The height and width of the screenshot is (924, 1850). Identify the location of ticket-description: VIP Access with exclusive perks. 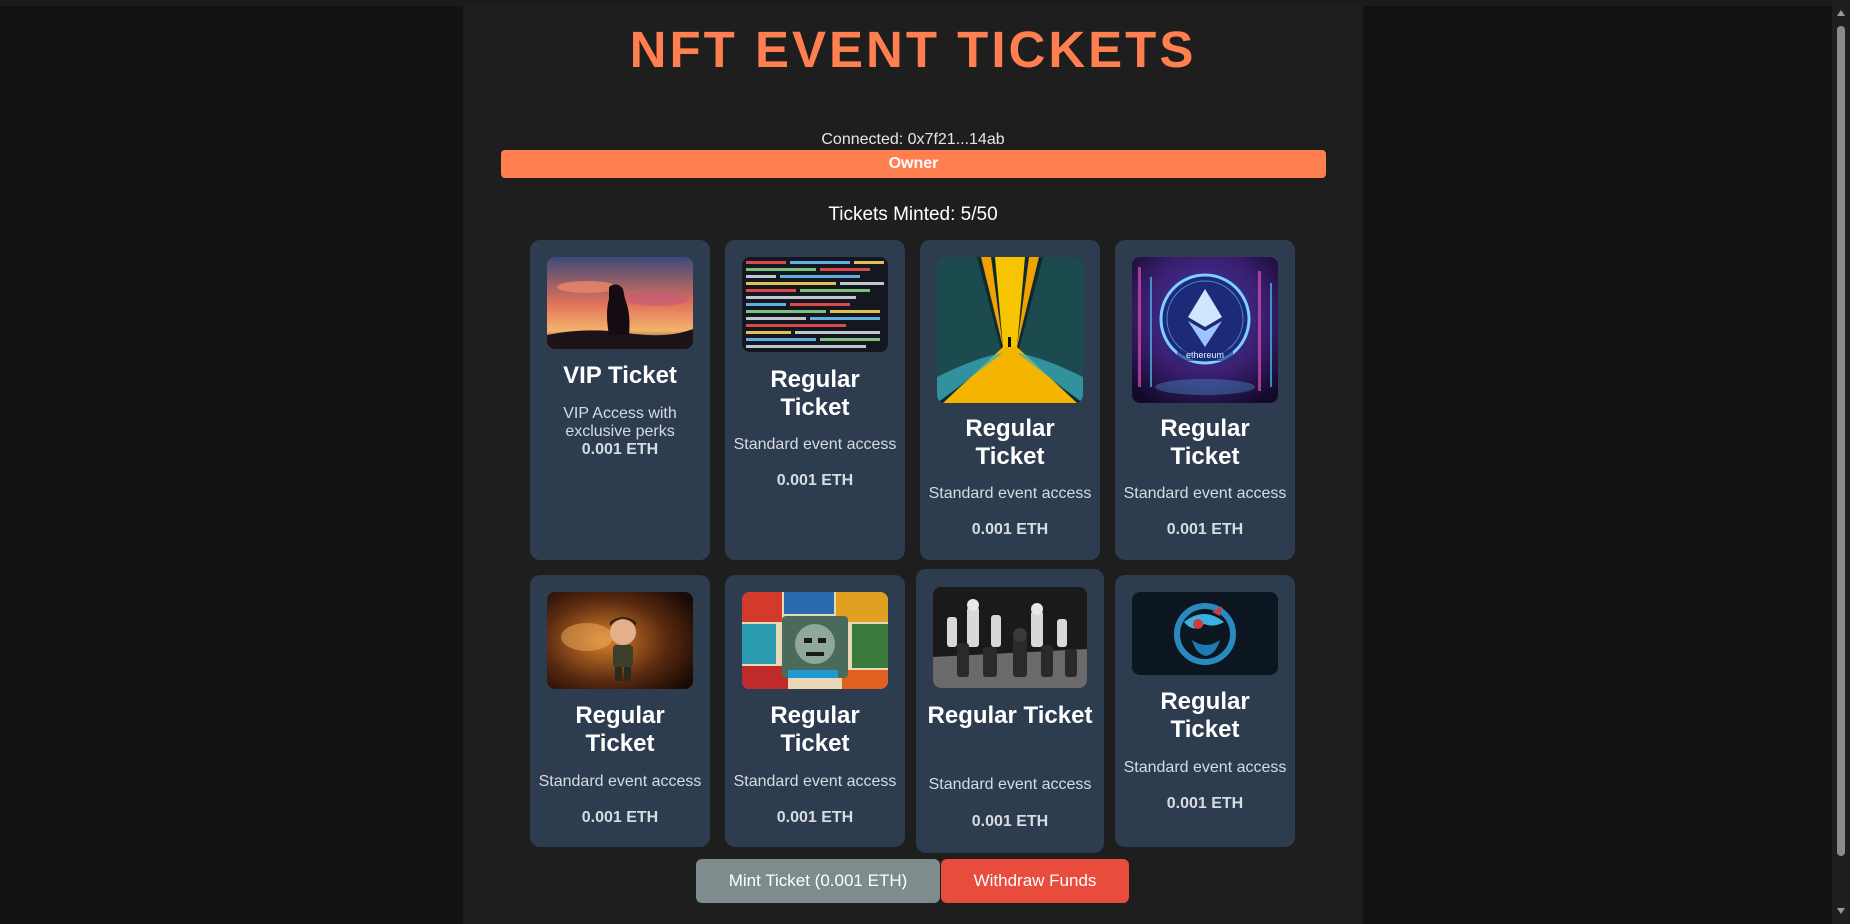
(620, 422).